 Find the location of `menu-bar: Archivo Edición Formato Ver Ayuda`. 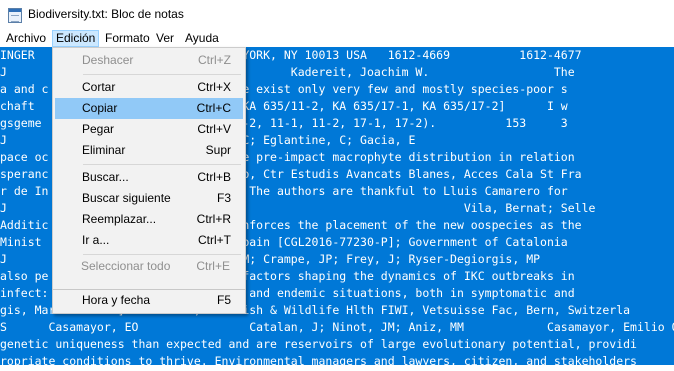

menu-bar: Archivo Edición Formato Ver Ayuda is located at coordinates (337, 38).